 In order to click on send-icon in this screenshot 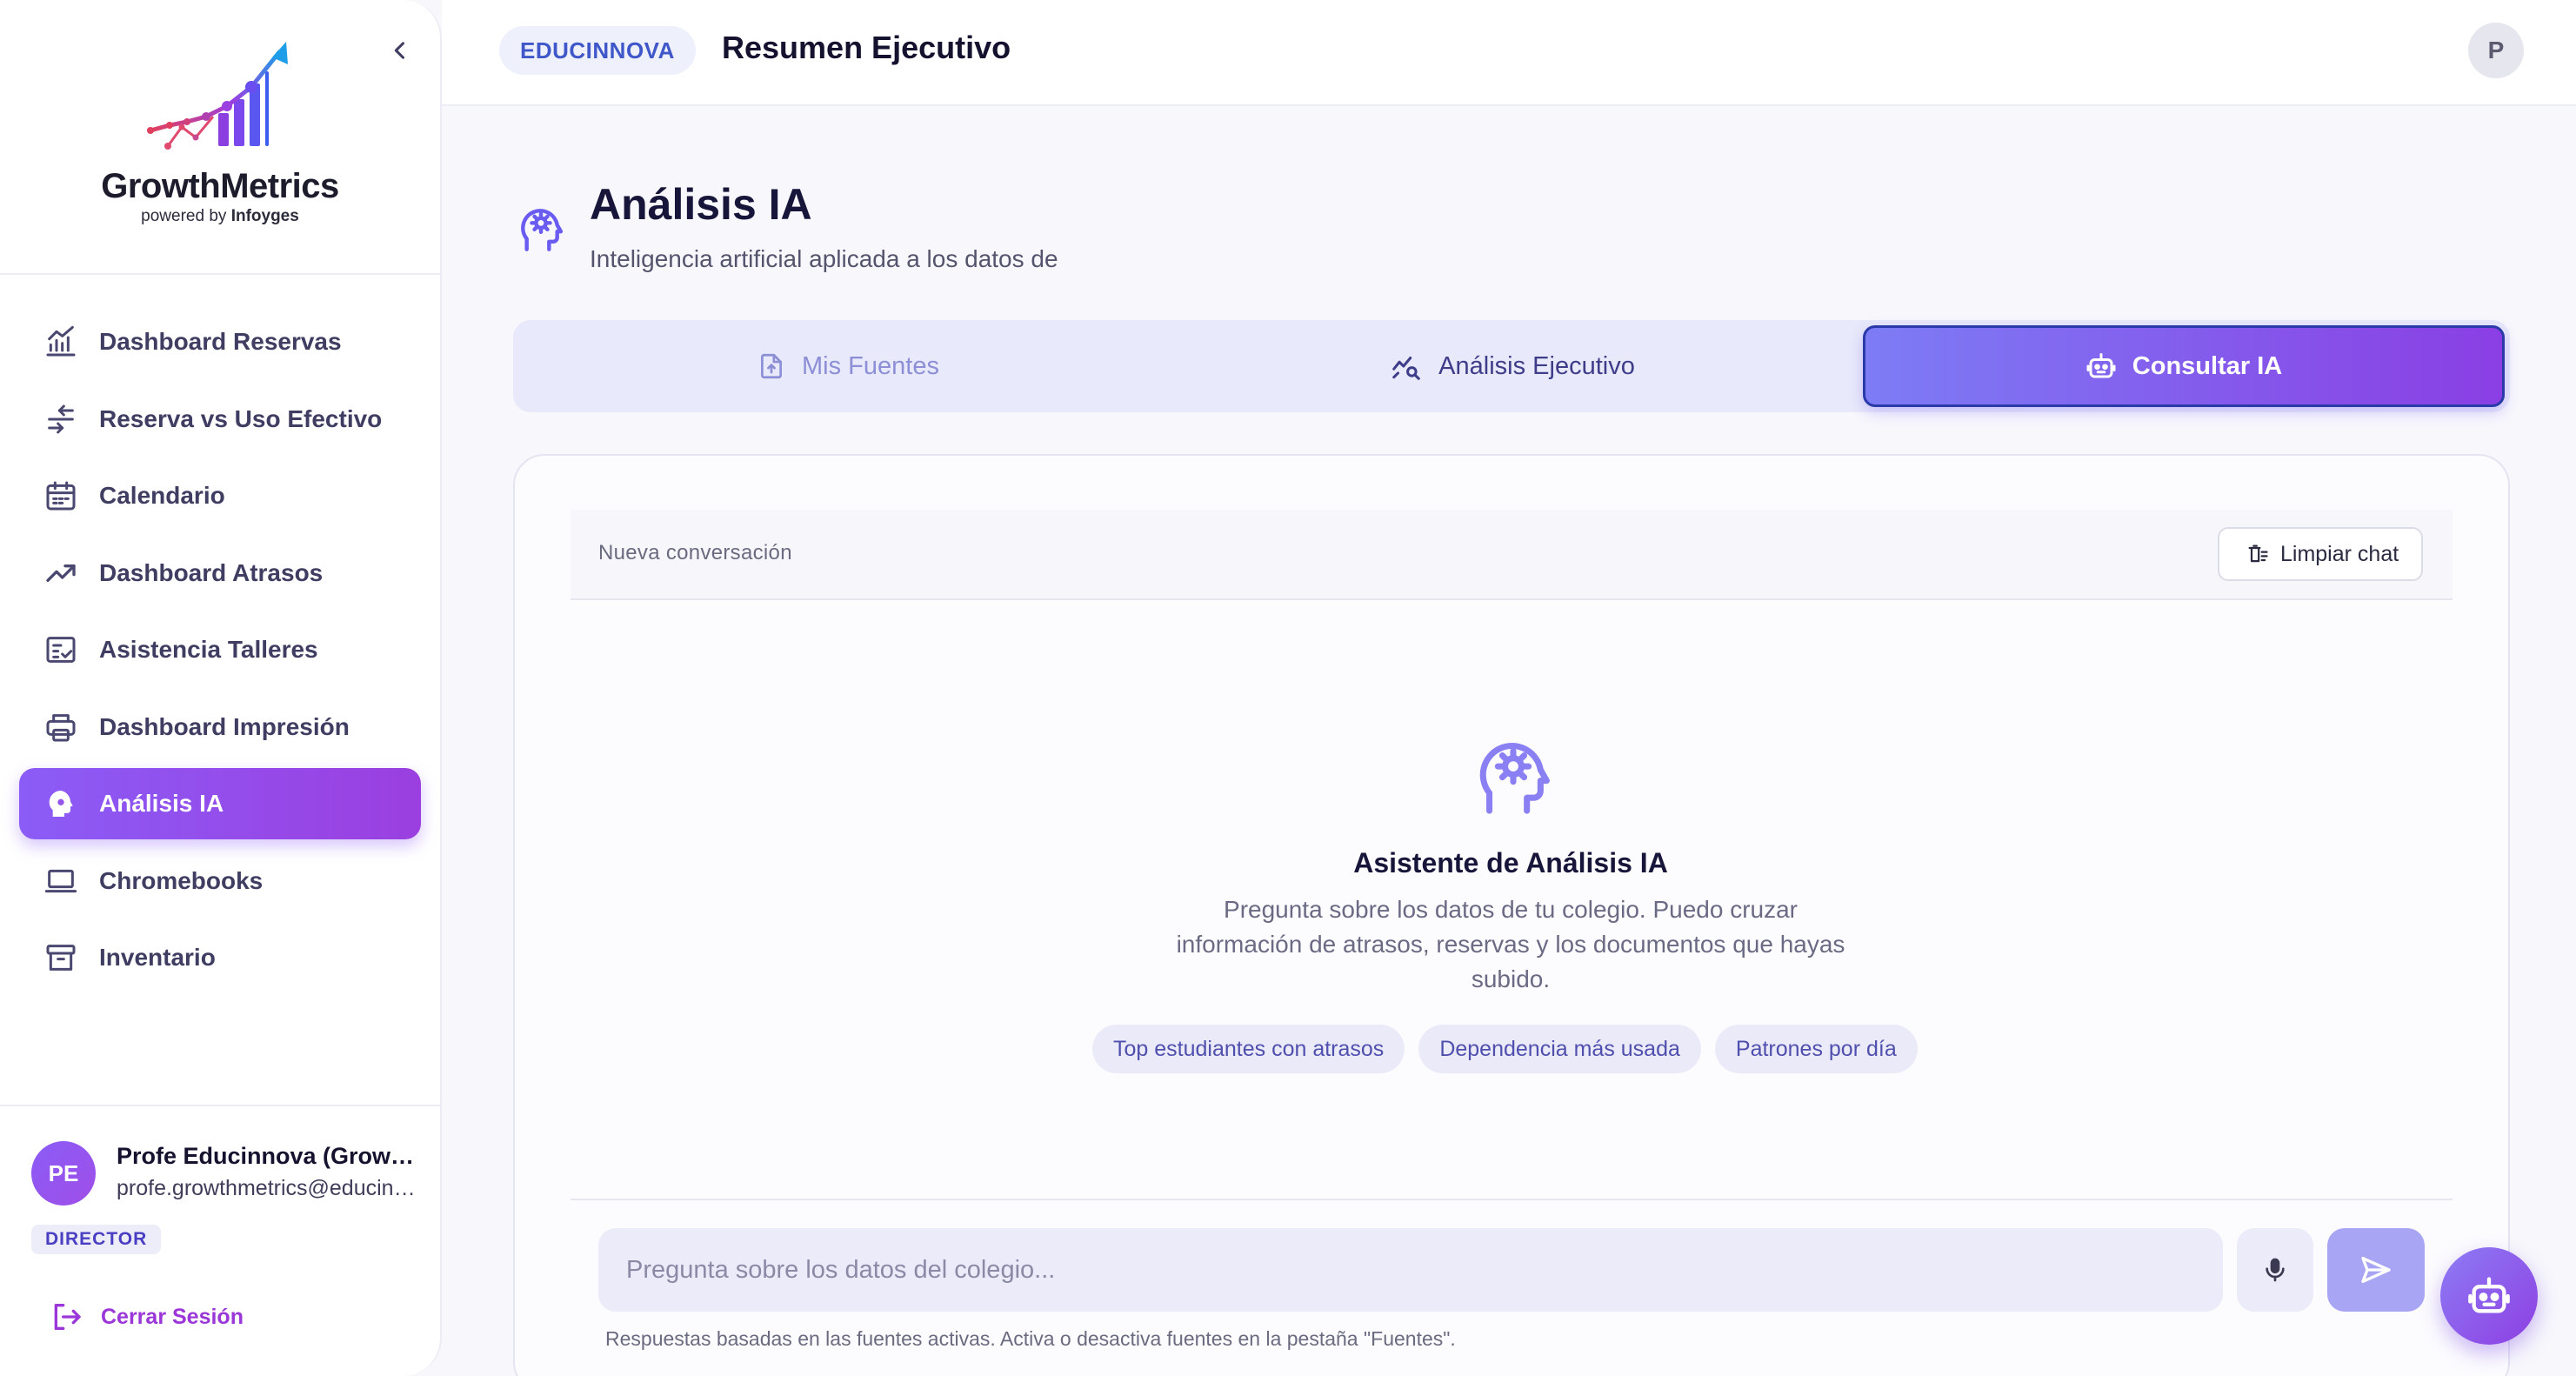, I will do `click(2376, 1270)`.